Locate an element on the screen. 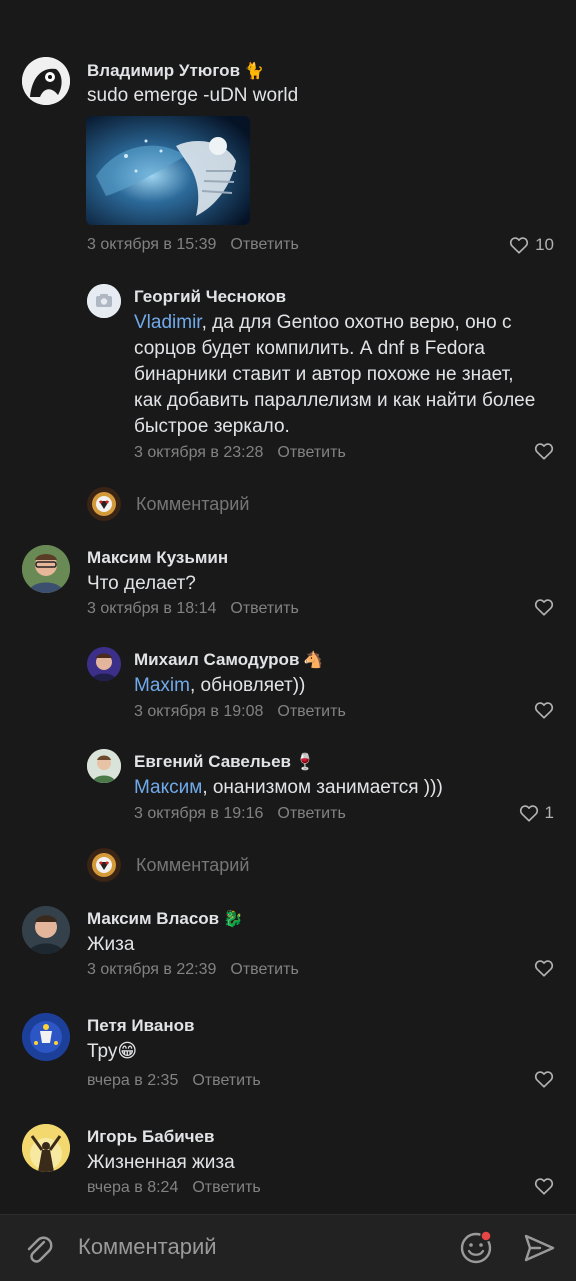  author-badge: 🐈 is located at coordinates (254, 71).